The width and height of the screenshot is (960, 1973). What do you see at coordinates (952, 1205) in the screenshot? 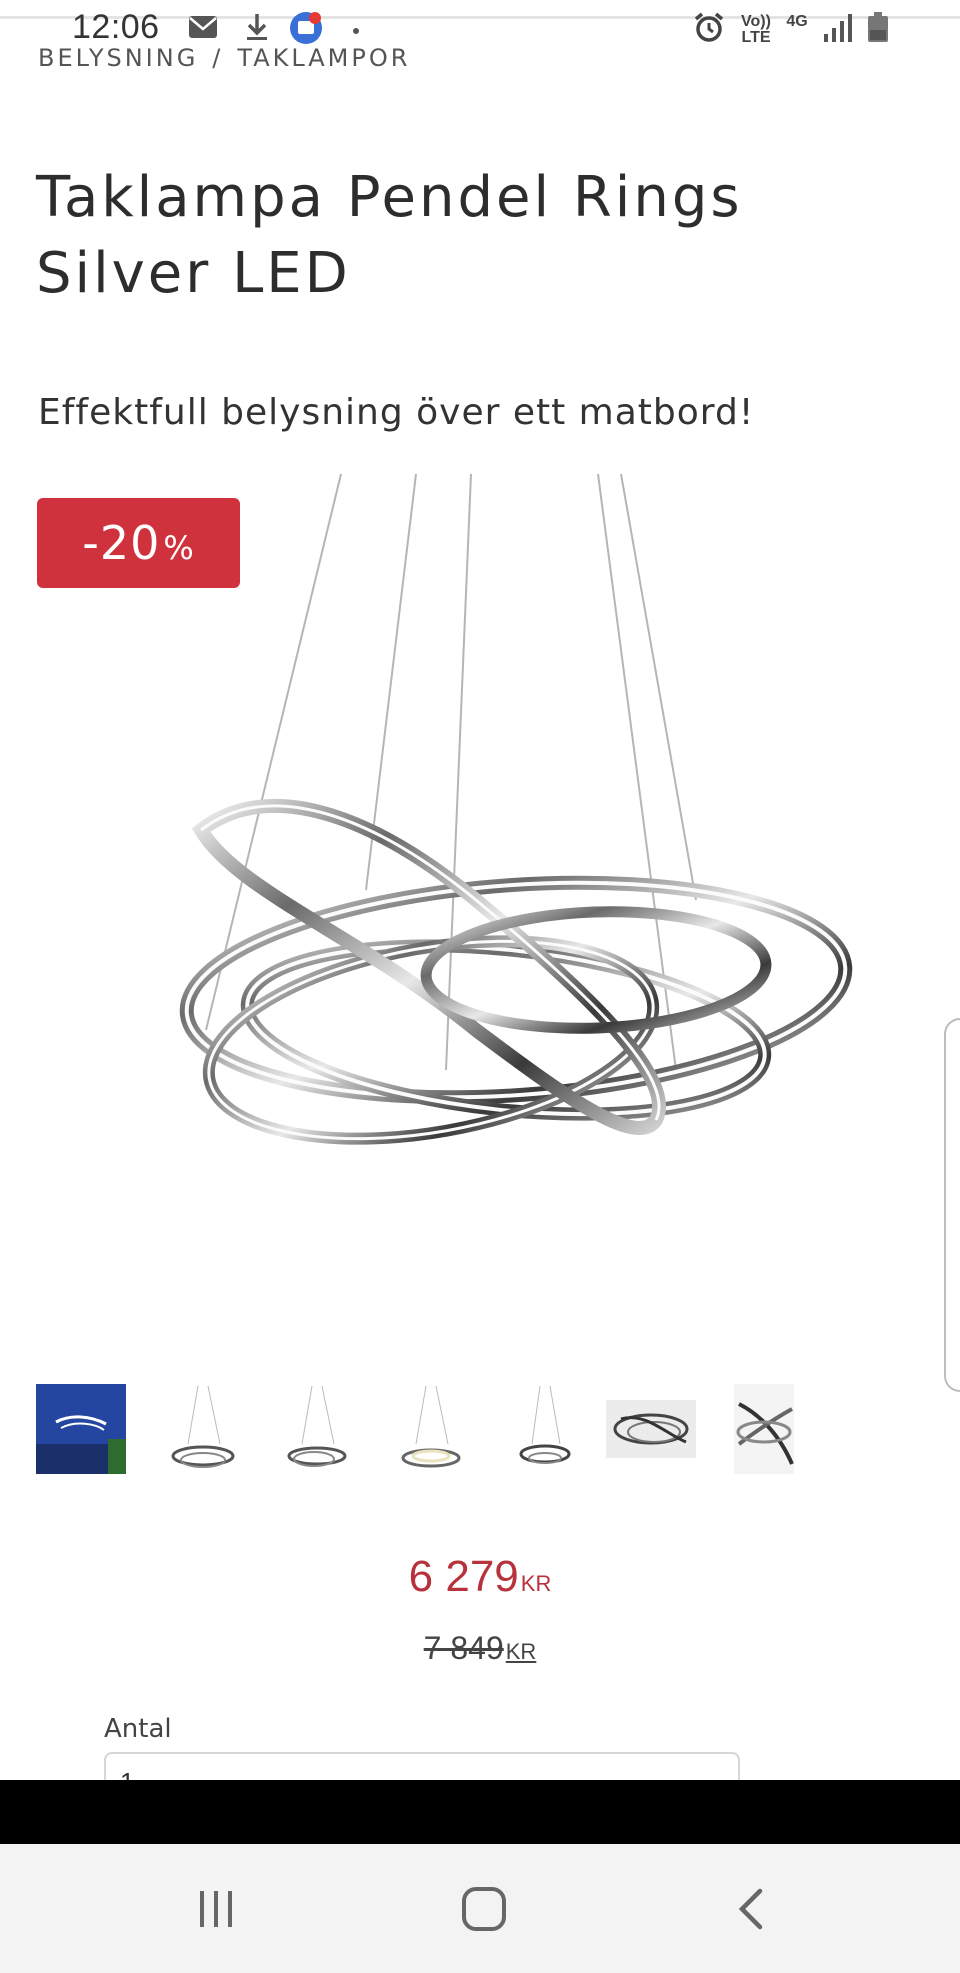
I see `side-panel-handle` at bounding box center [952, 1205].